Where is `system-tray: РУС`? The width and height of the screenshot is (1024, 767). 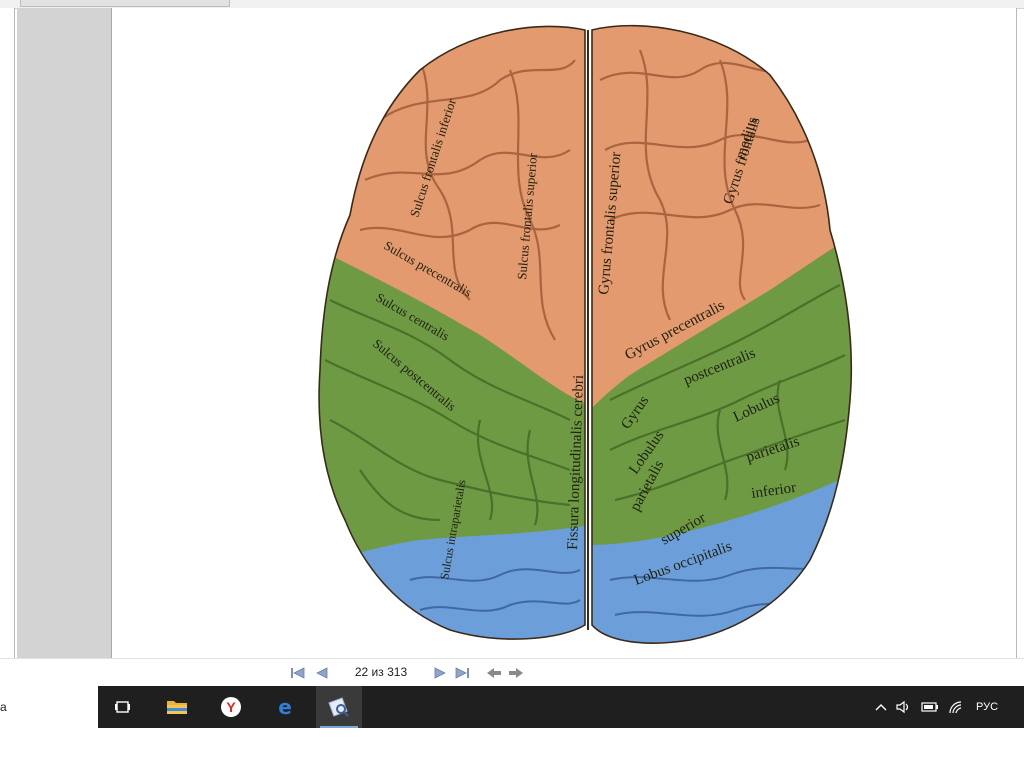
system-tray: РУС is located at coordinates (944, 707).